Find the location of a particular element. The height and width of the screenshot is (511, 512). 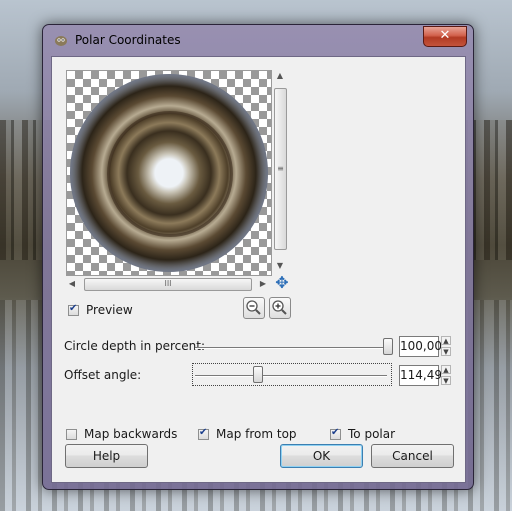

help-button: Help is located at coordinates (106, 456).